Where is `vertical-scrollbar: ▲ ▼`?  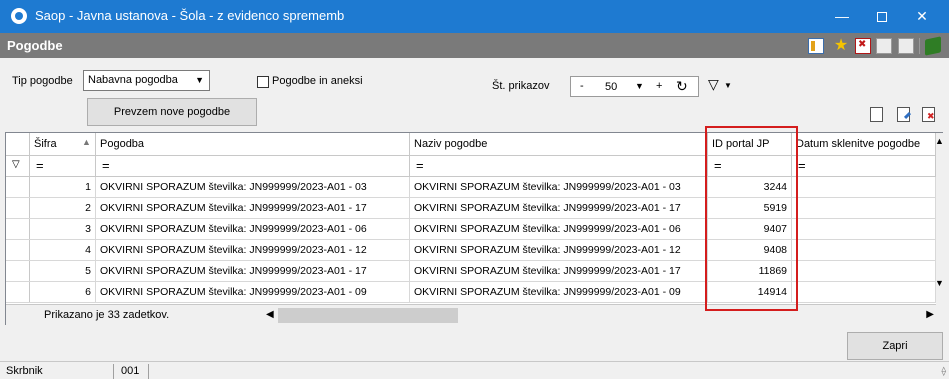
vertical-scrollbar: ▲ ▼ is located at coordinates (939, 229).